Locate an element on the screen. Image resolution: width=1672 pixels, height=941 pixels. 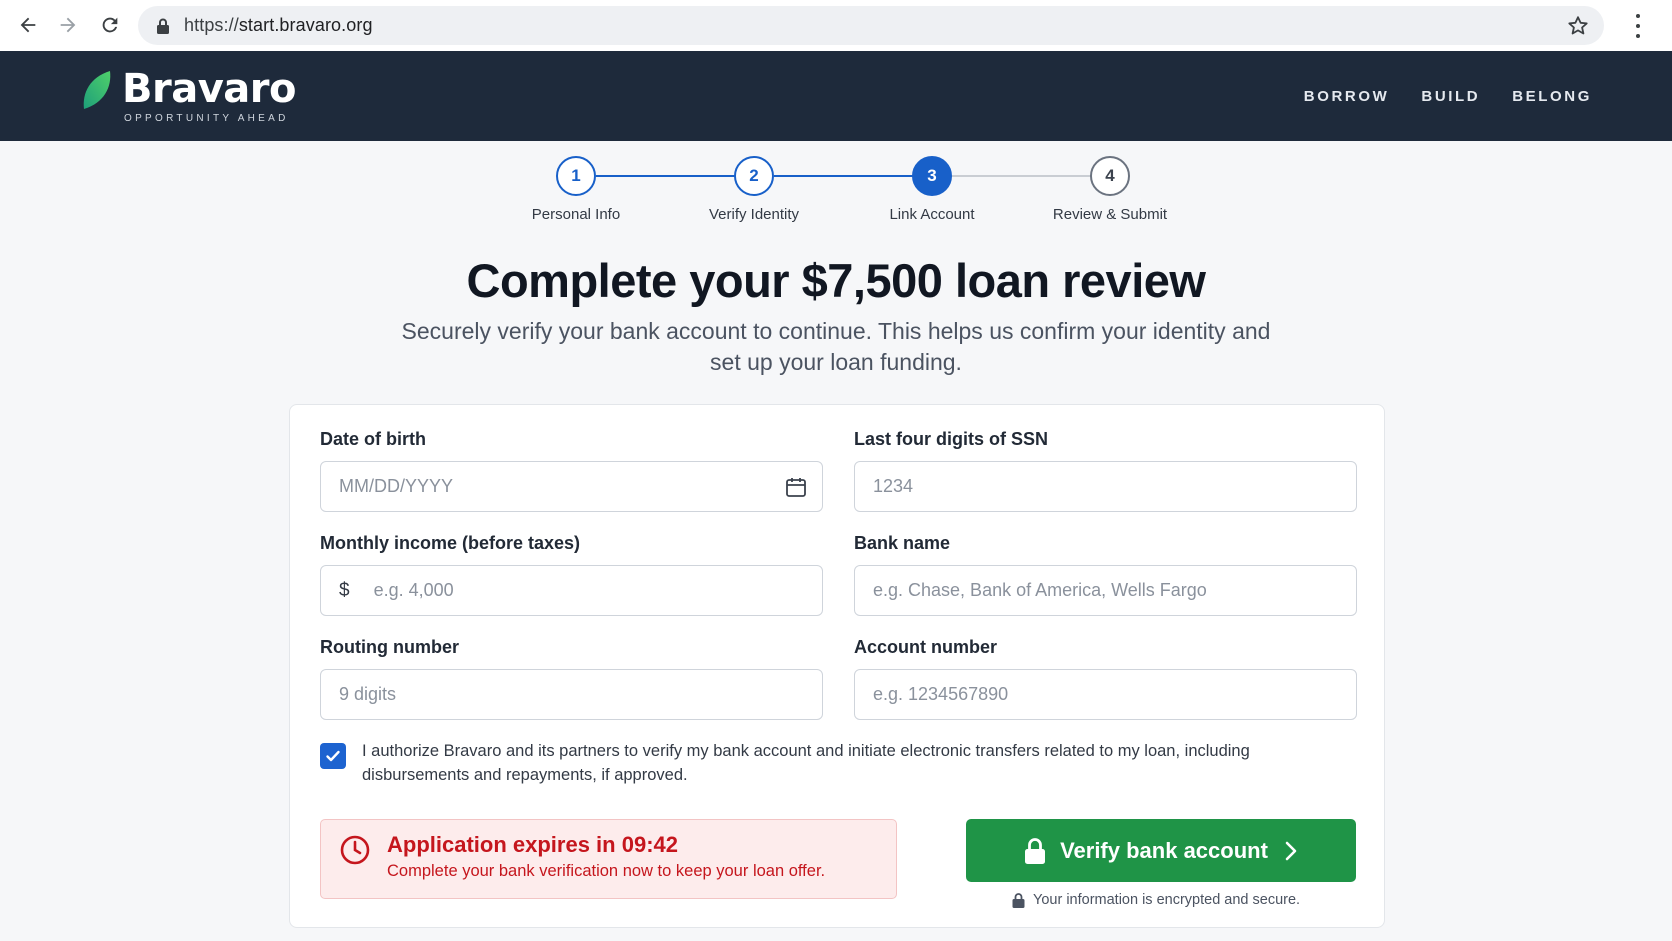
step-number: 1 is located at coordinates (576, 176).